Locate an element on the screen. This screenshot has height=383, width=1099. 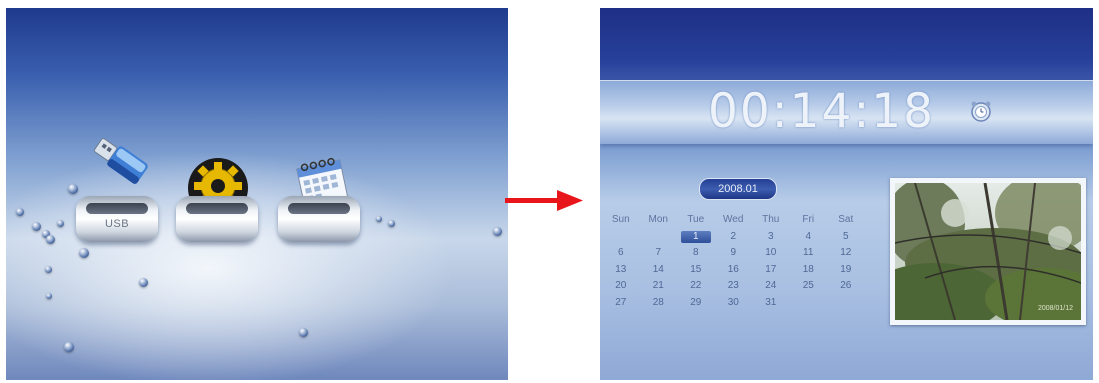
calendar-day-cell: 22 is located at coordinates (696, 286).